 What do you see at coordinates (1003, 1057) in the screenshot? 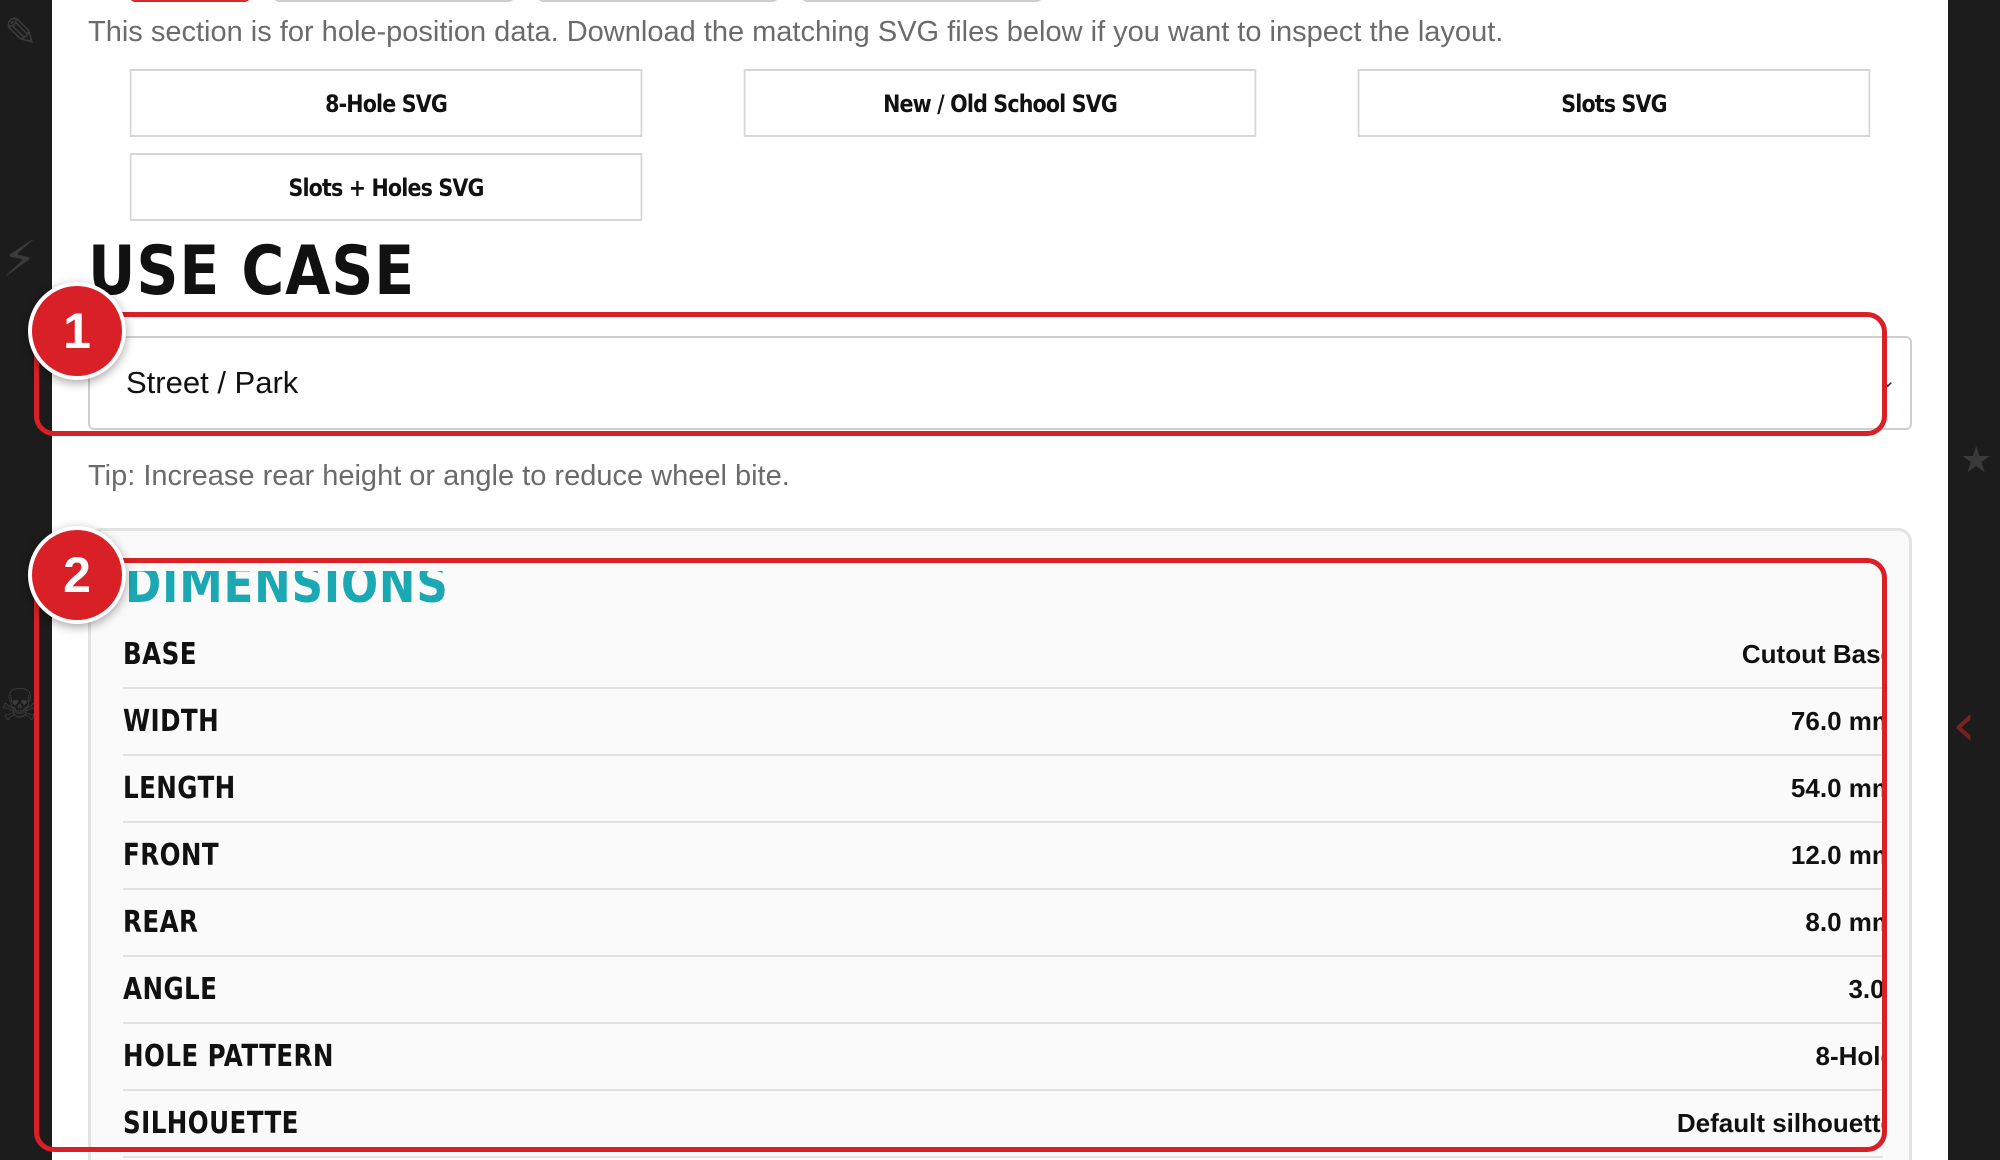
I see `table-row: HOLE PATTERN 8-Hole` at bounding box center [1003, 1057].